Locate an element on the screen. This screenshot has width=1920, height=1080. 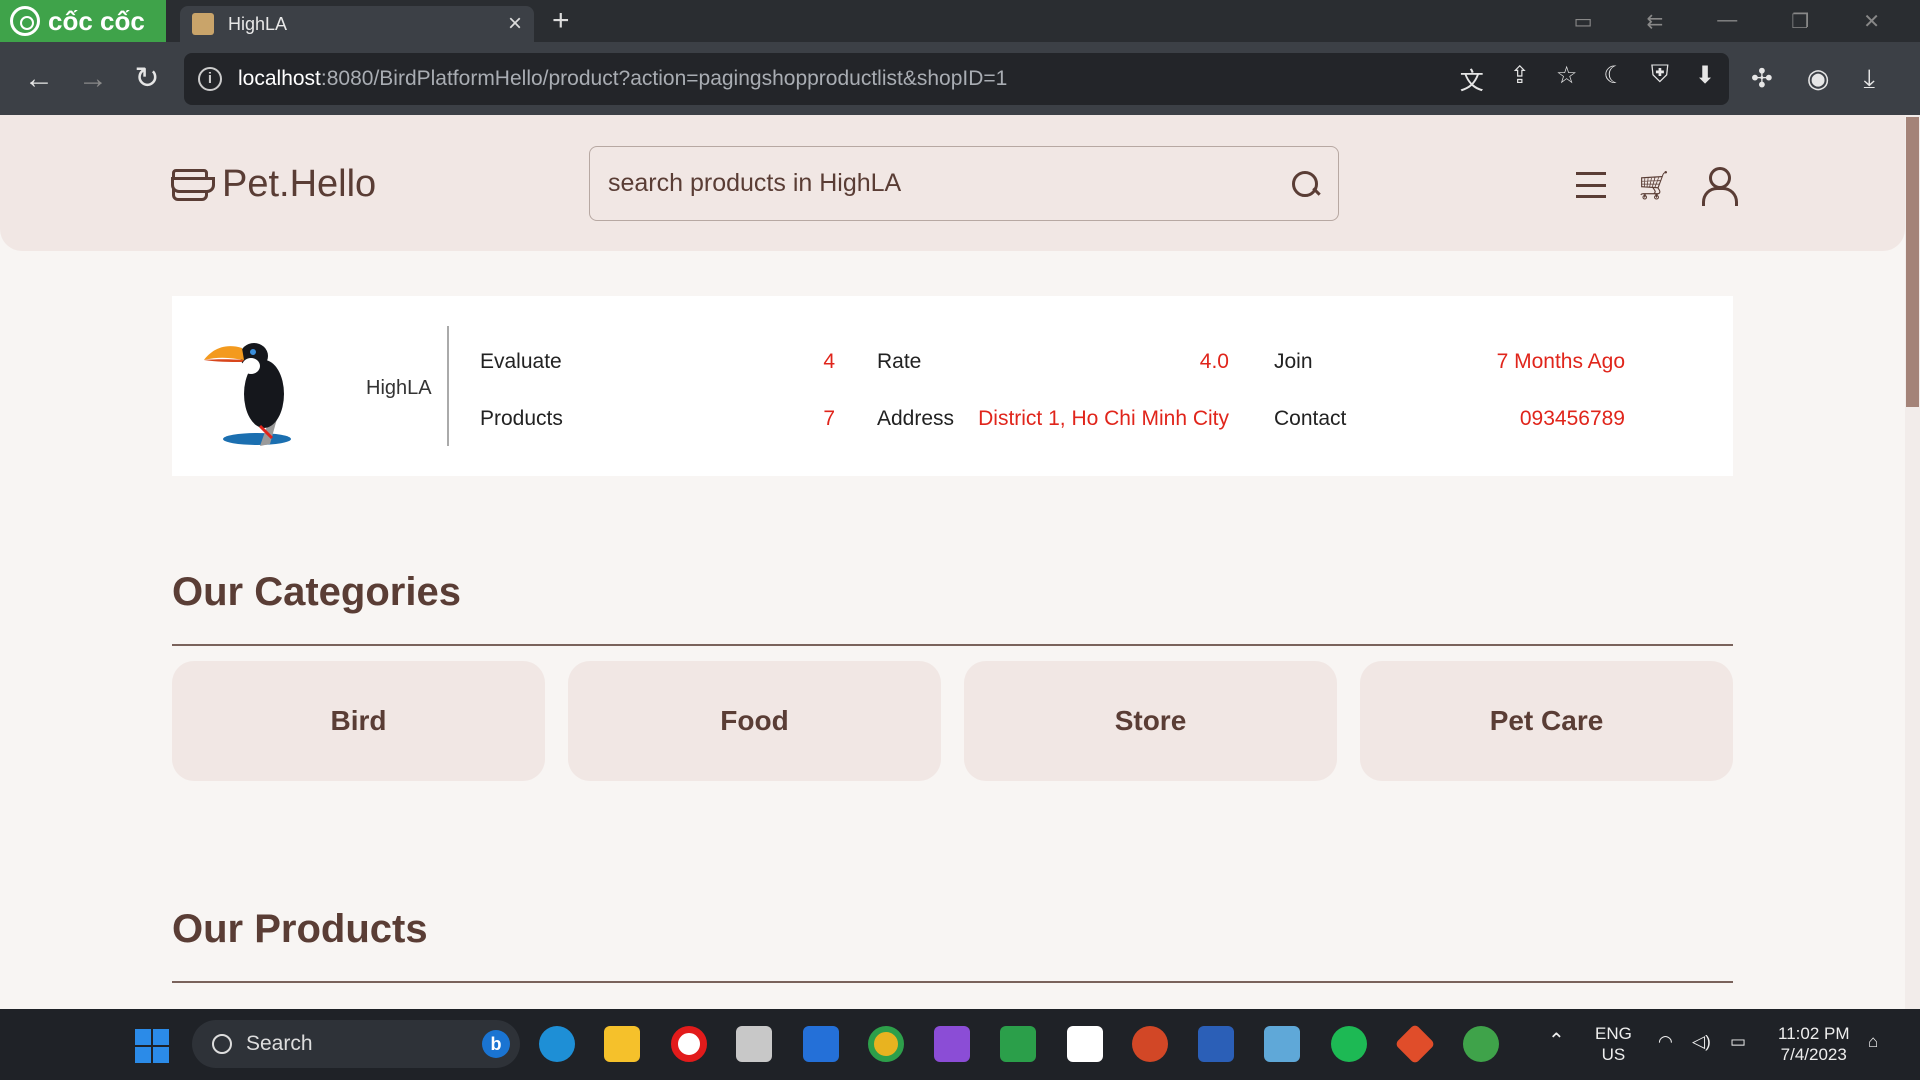
stat-label: Address is located at coordinates (916, 418).